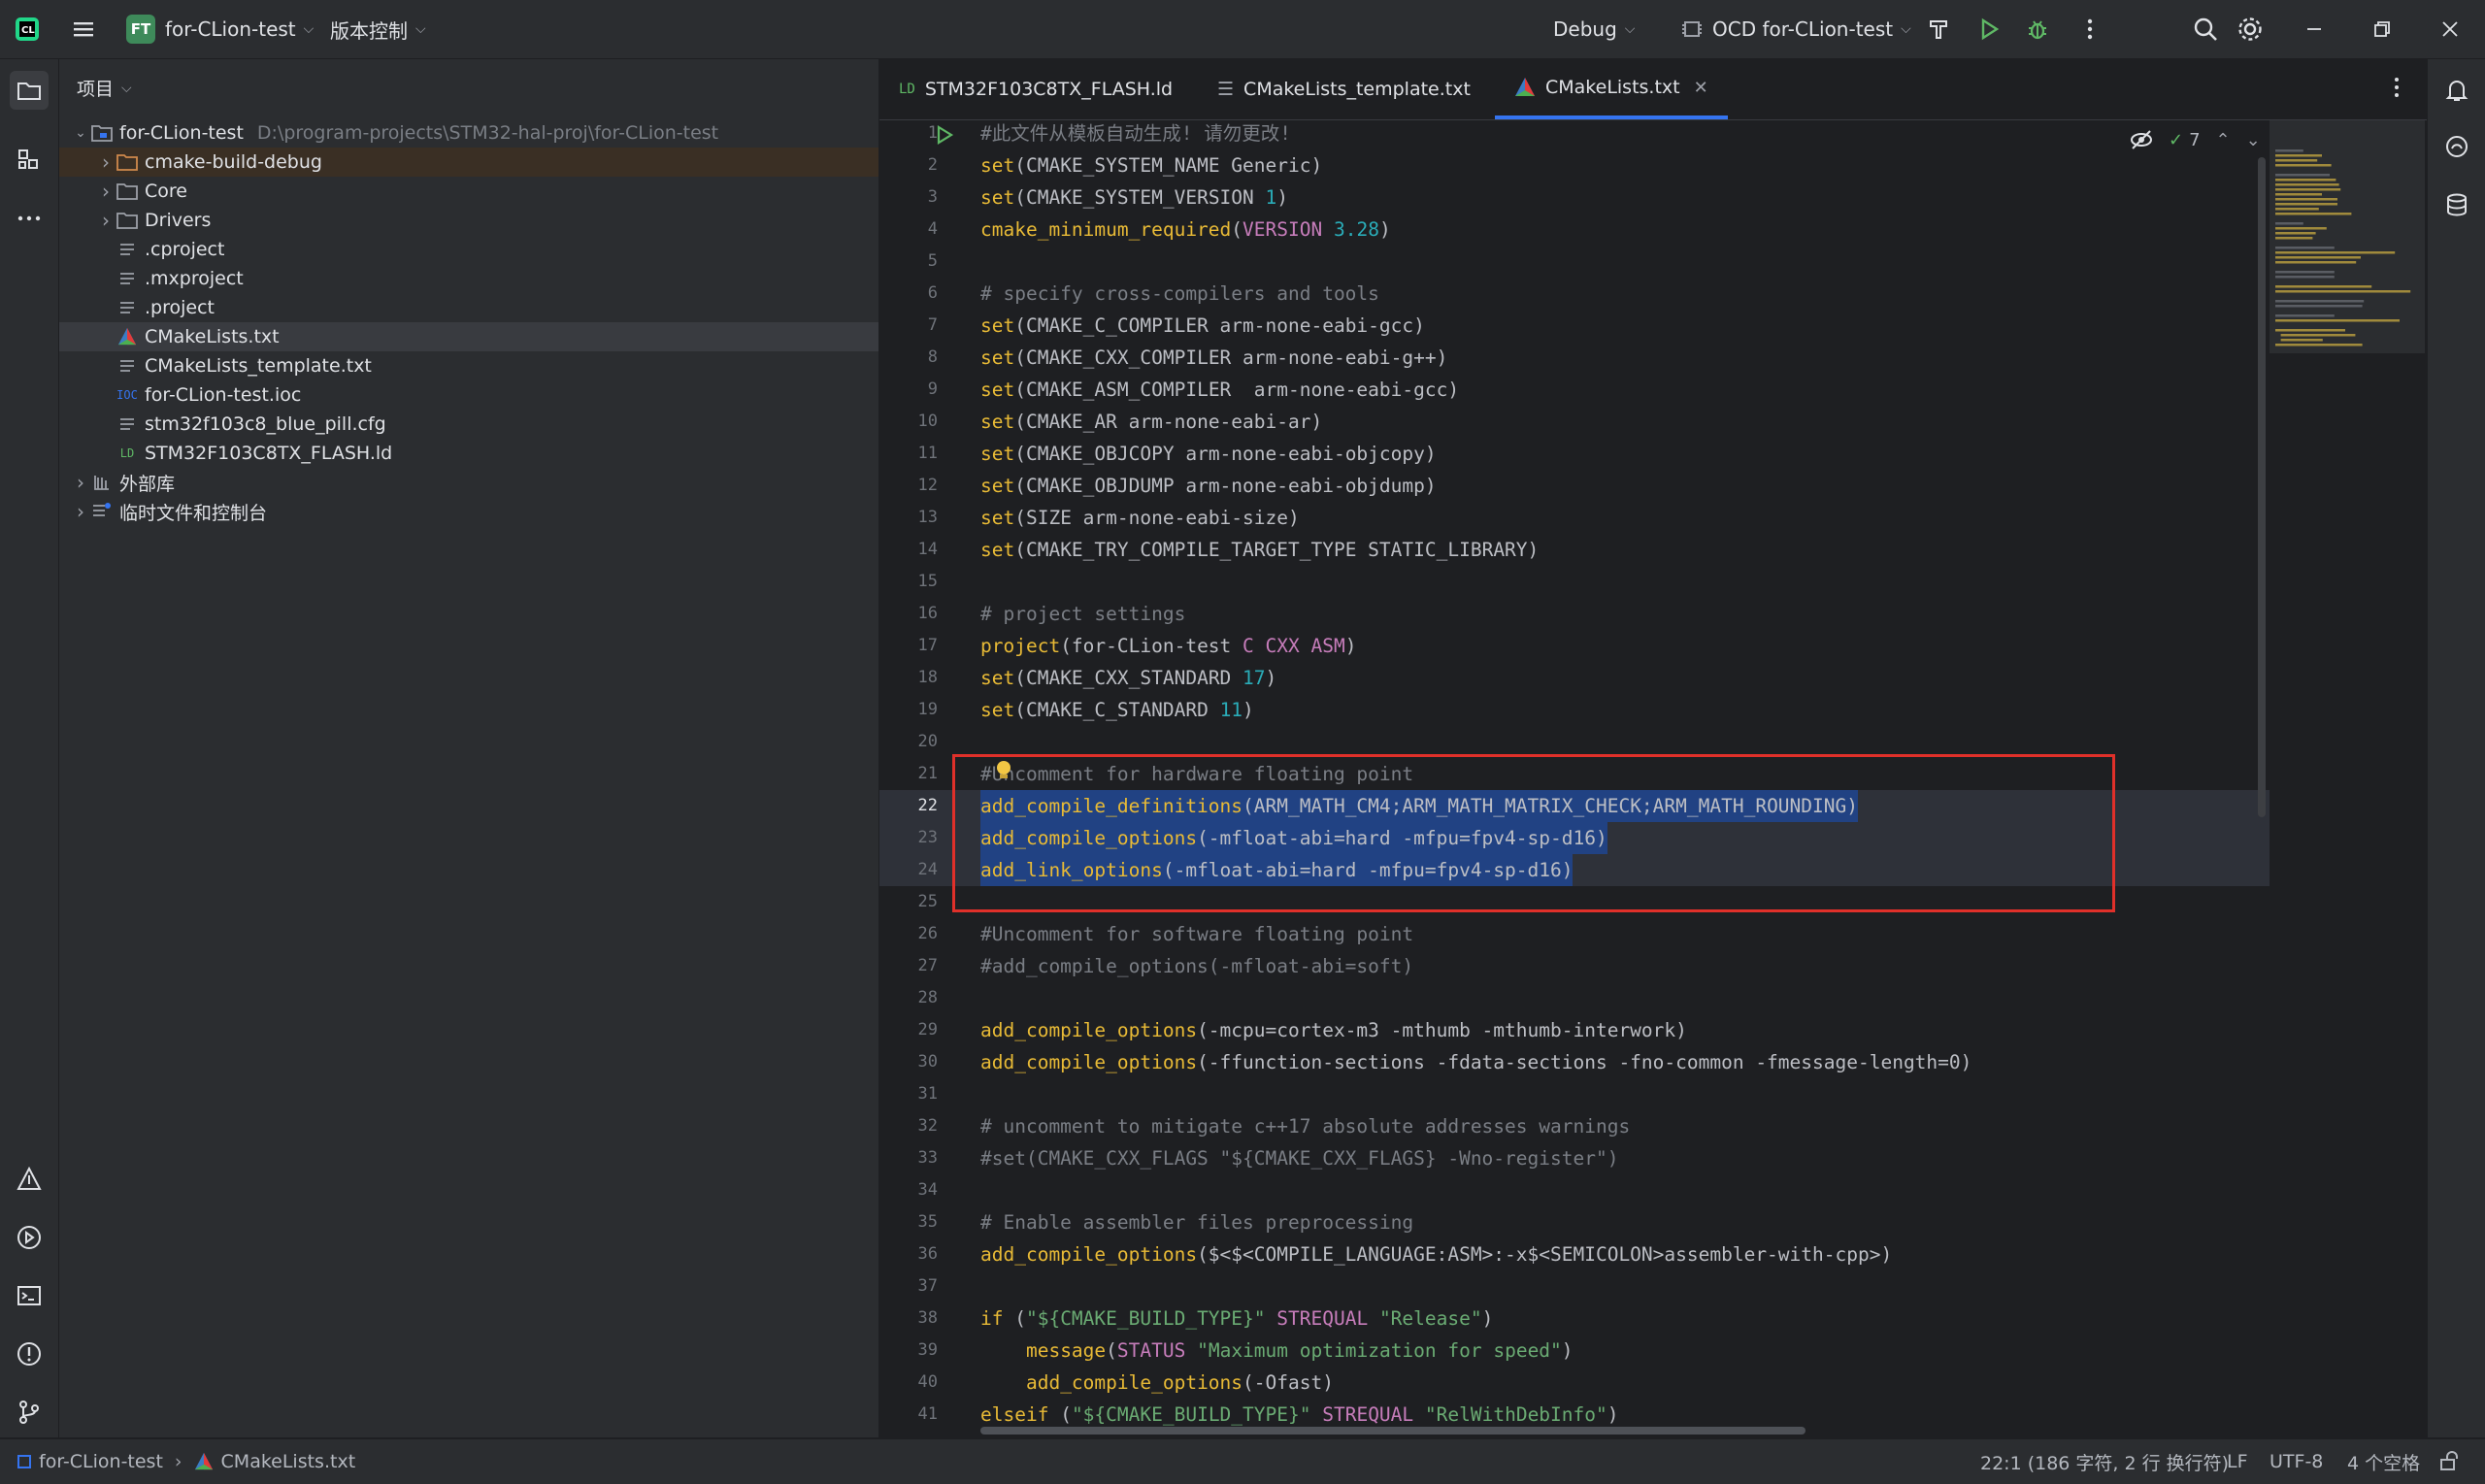 This screenshot has height=1484, width=2485. What do you see at coordinates (469, 278) in the screenshot?
I see `tree-item: .mxproject` at bounding box center [469, 278].